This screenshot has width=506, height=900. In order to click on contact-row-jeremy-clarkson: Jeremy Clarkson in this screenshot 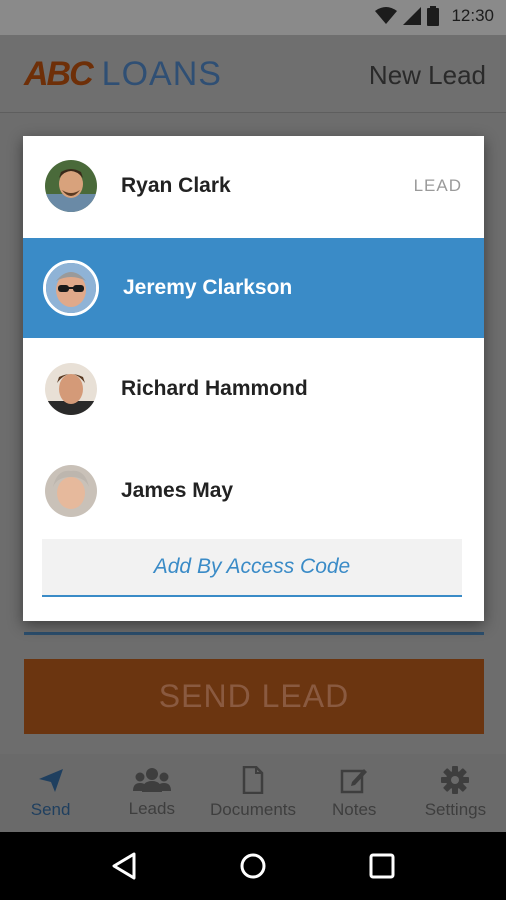, I will do `click(253, 288)`.